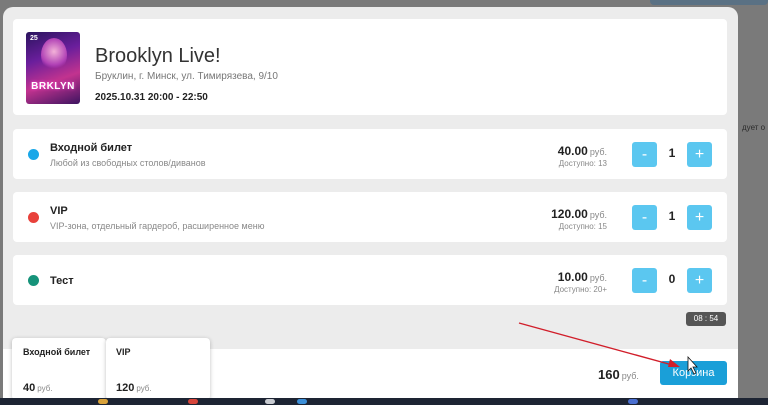 This screenshot has width=768, height=405. Describe the element at coordinates (609, 374) in the screenshot. I see `cart-total-amount: 160` at that location.